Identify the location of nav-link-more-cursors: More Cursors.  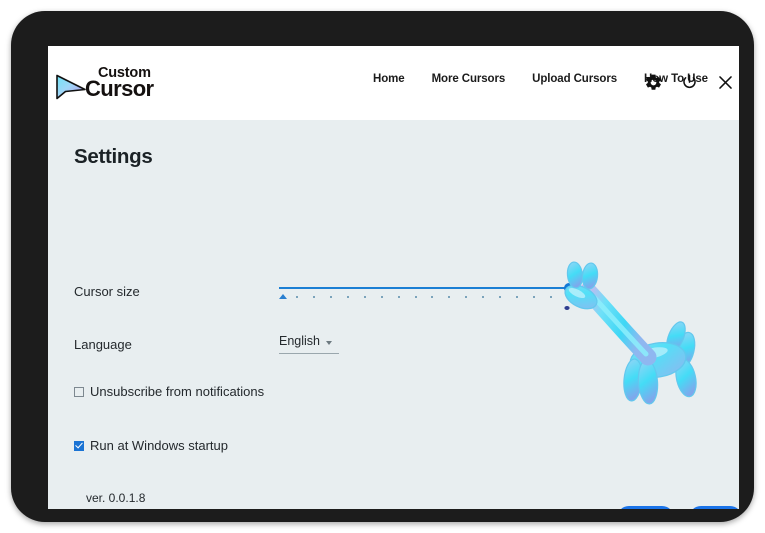
(469, 79).